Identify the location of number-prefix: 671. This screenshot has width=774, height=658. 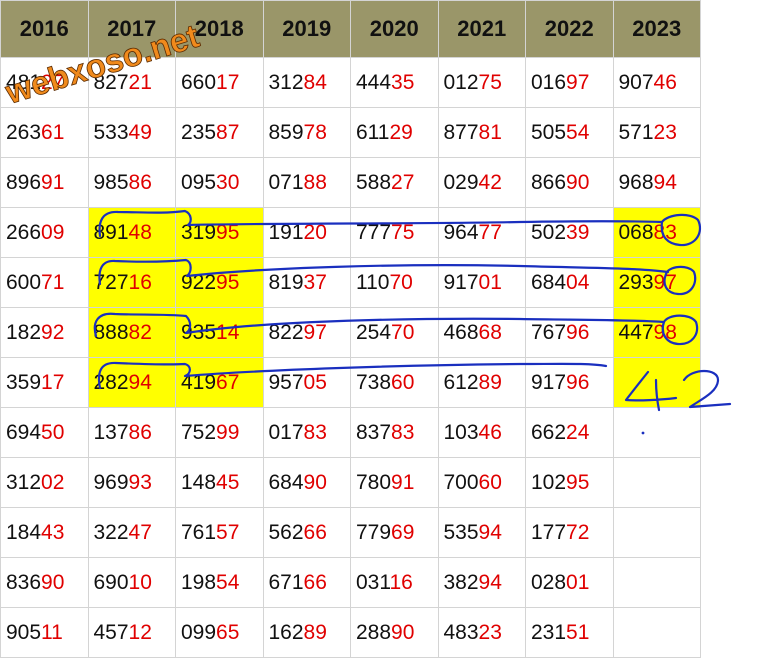
(286, 582).